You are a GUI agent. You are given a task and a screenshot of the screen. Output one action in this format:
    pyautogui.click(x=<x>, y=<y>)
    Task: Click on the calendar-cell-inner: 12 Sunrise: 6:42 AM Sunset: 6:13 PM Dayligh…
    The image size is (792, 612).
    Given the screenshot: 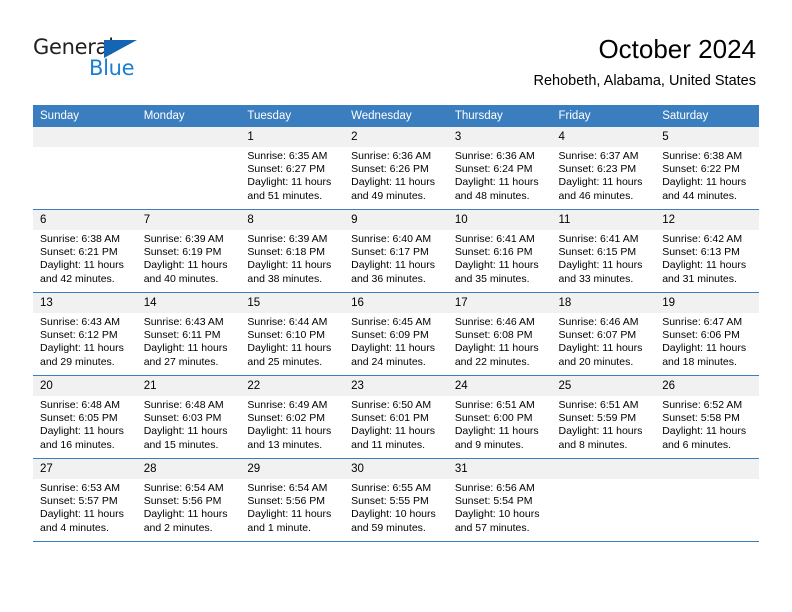 What is the action you would take?
    pyautogui.click(x=707, y=251)
    